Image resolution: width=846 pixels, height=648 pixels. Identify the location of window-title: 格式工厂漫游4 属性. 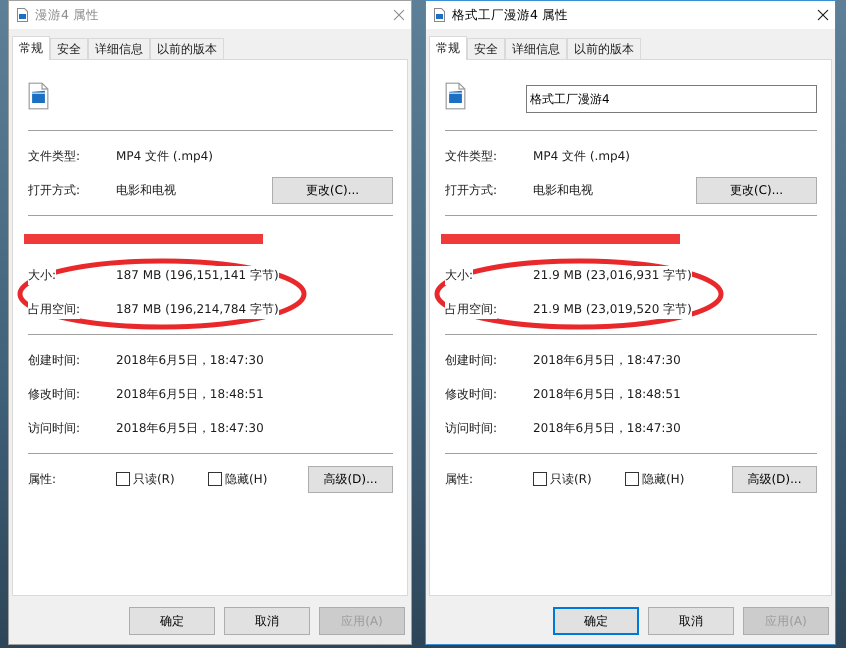
(510, 15).